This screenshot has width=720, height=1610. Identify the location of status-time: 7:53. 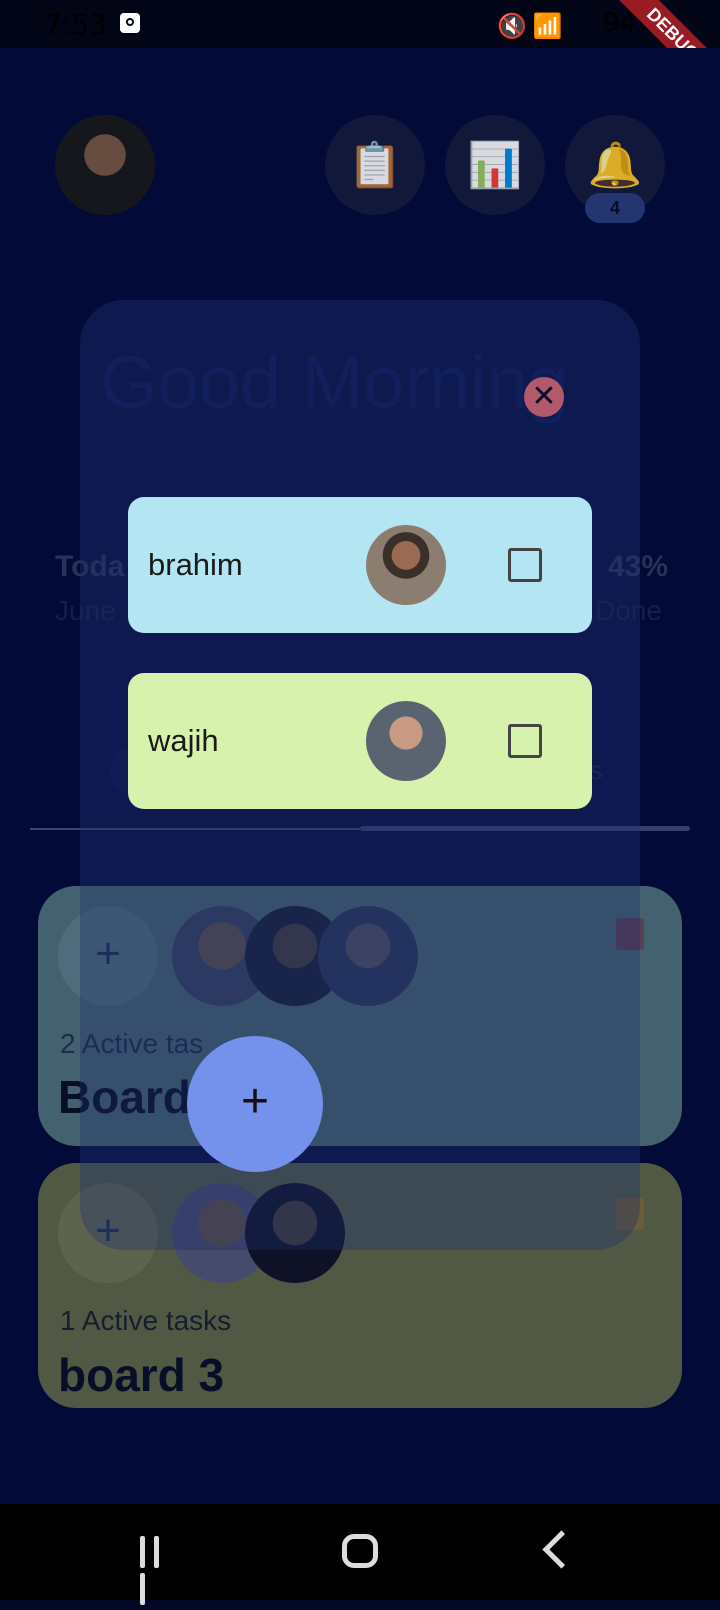
(75, 24).